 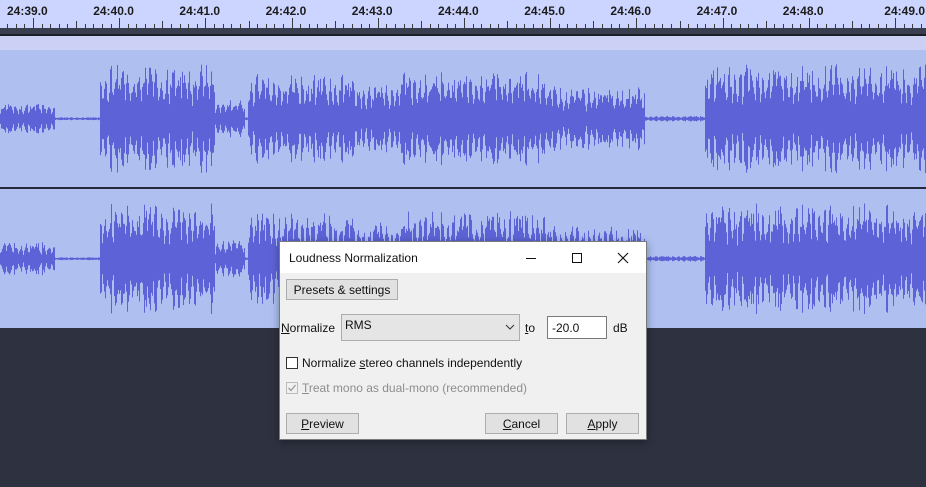 I want to click on target-level-input, so click(x=577, y=327).